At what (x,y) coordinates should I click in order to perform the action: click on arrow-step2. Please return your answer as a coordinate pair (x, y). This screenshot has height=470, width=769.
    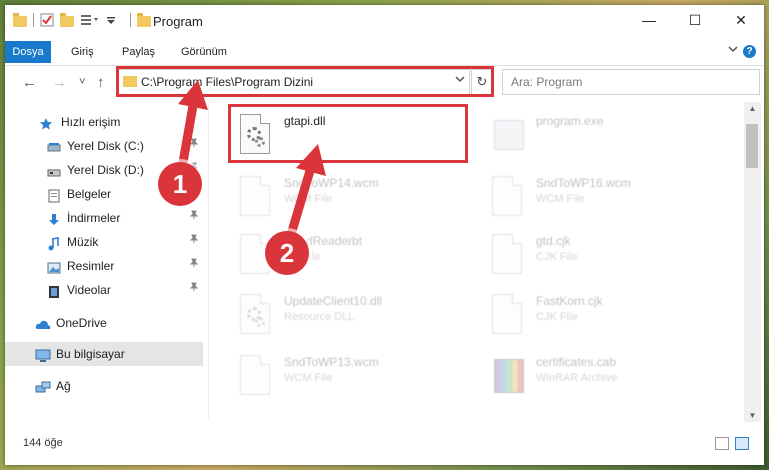
    Looking at the image, I should click on (301, 201).